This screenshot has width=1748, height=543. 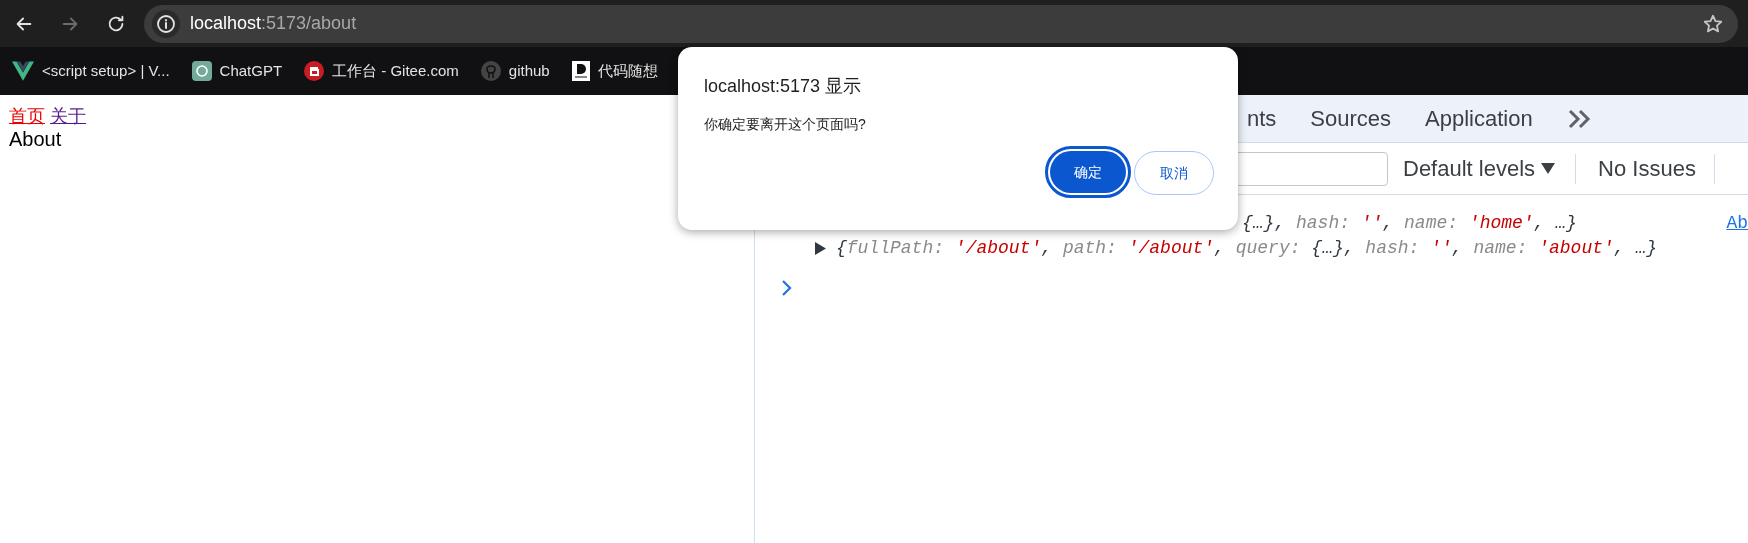 I want to click on levels-dropdown: Default levels, so click(x=1479, y=168).